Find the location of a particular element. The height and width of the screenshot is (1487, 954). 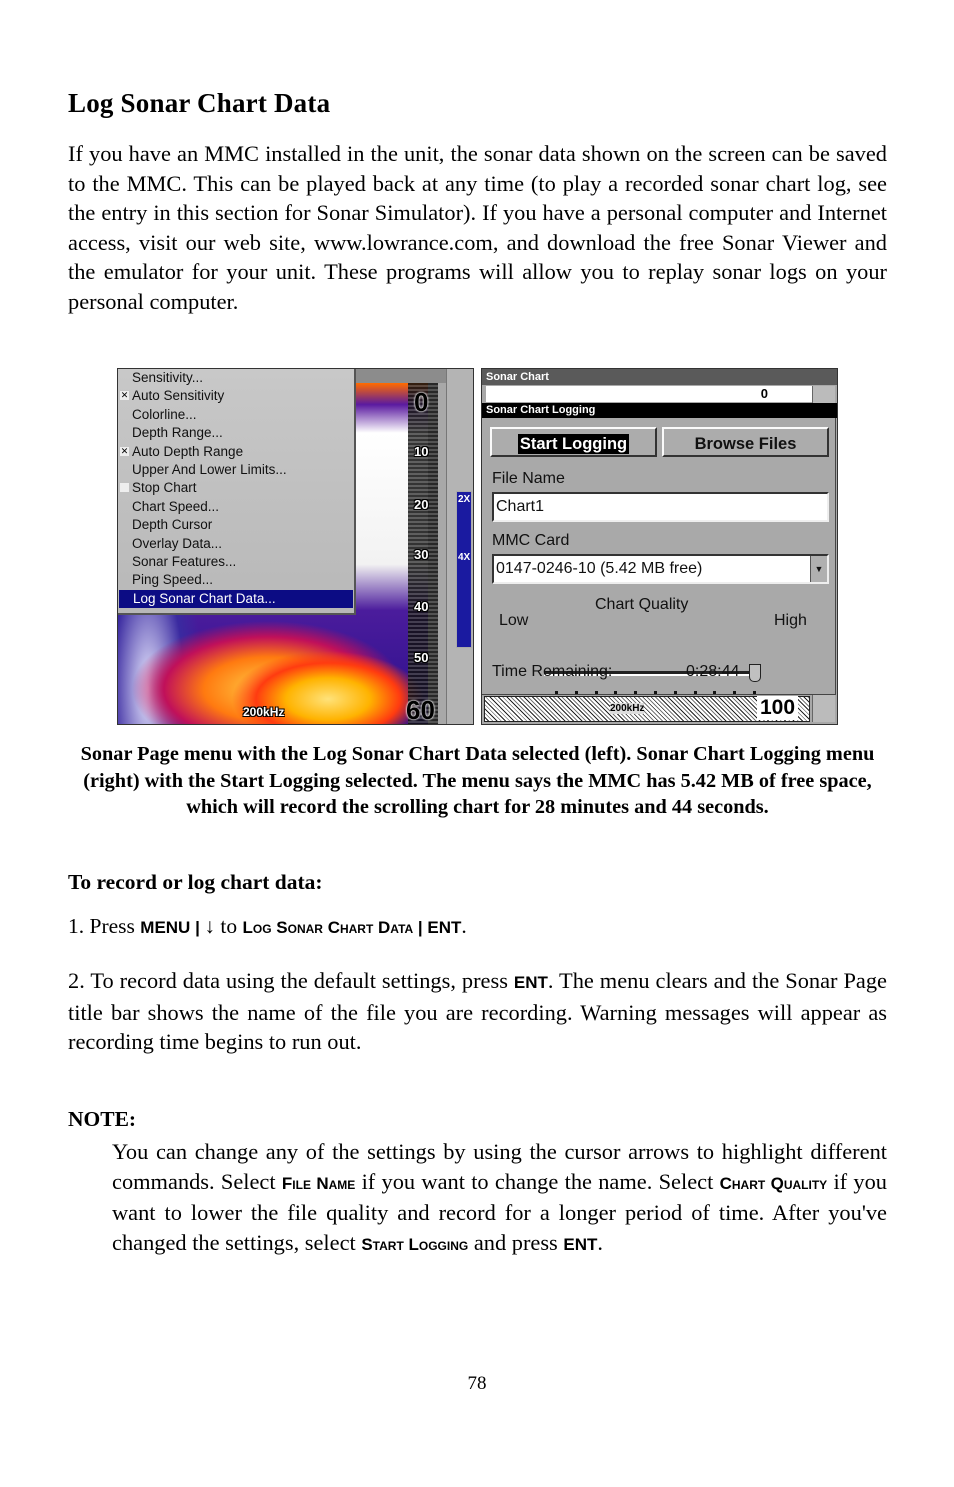

dialog-title-bar: Sonar Chart Logging is located at coordinates (659, 410).